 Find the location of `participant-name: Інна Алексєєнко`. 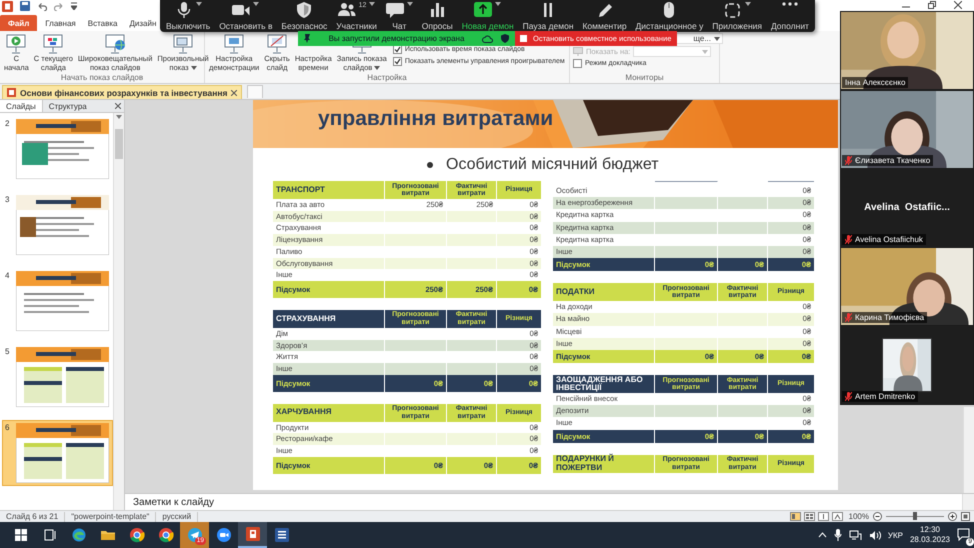

participant-name: Інна Алексєєнко is located at coordinates (875, 82).